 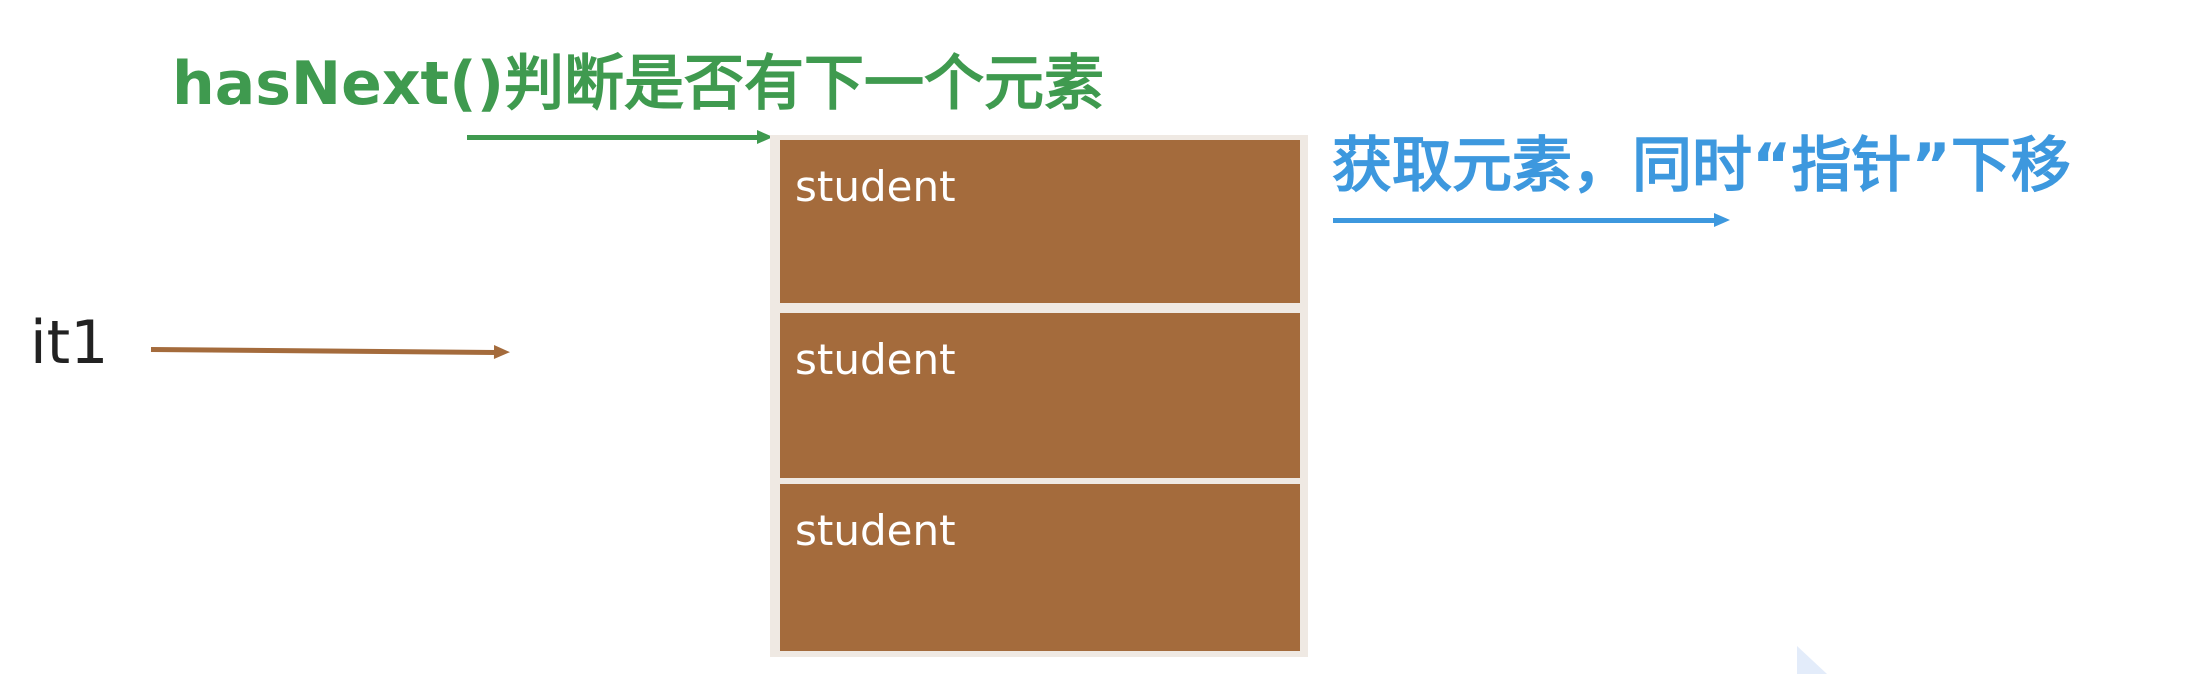 What do you see at coordinates (69, 343) in the screenshot?
I see `iterator-label: it1` at bounding box center [69, 343].